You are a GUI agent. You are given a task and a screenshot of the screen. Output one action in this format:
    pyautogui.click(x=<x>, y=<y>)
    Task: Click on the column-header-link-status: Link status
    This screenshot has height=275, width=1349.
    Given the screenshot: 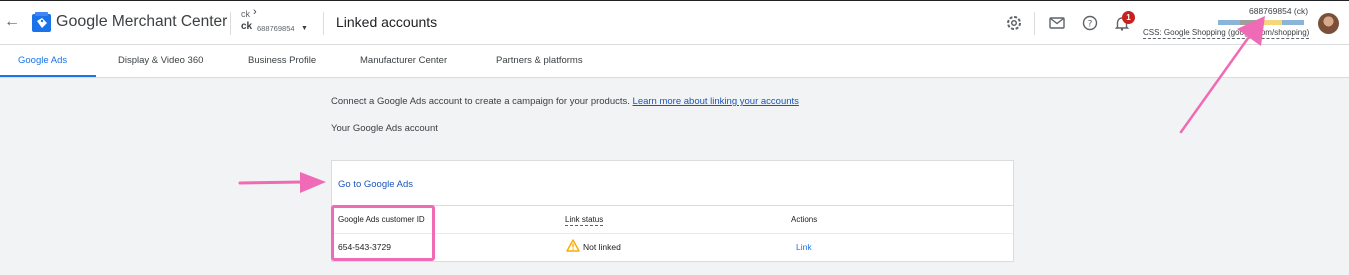 What is the action you would take?
    pyautogui.click(x=584, y=220)
    